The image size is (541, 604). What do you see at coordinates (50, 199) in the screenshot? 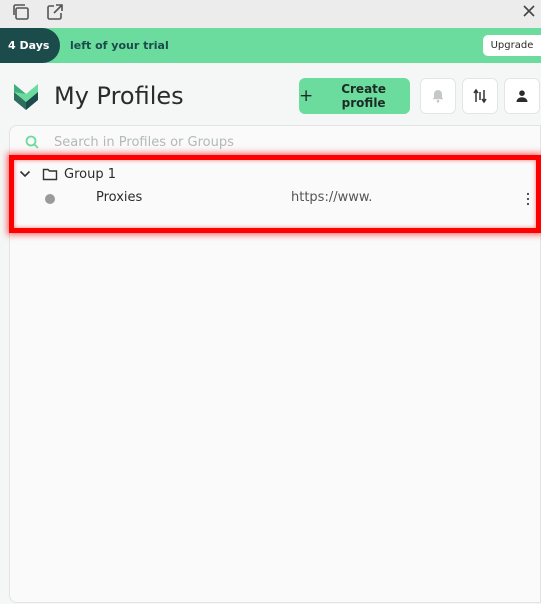
I see `status-dot` at bounding box center [50, 199].